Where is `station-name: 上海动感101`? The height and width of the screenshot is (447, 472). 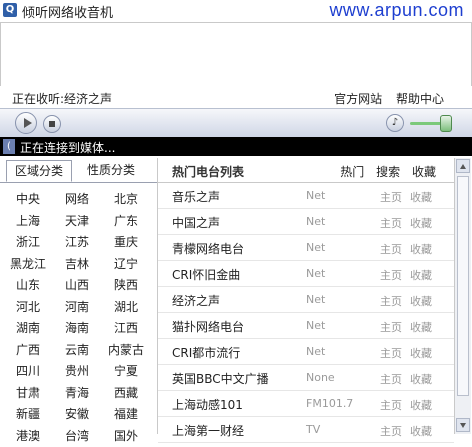
station-name: 上海动感101 is located at coordinates (207, 404).